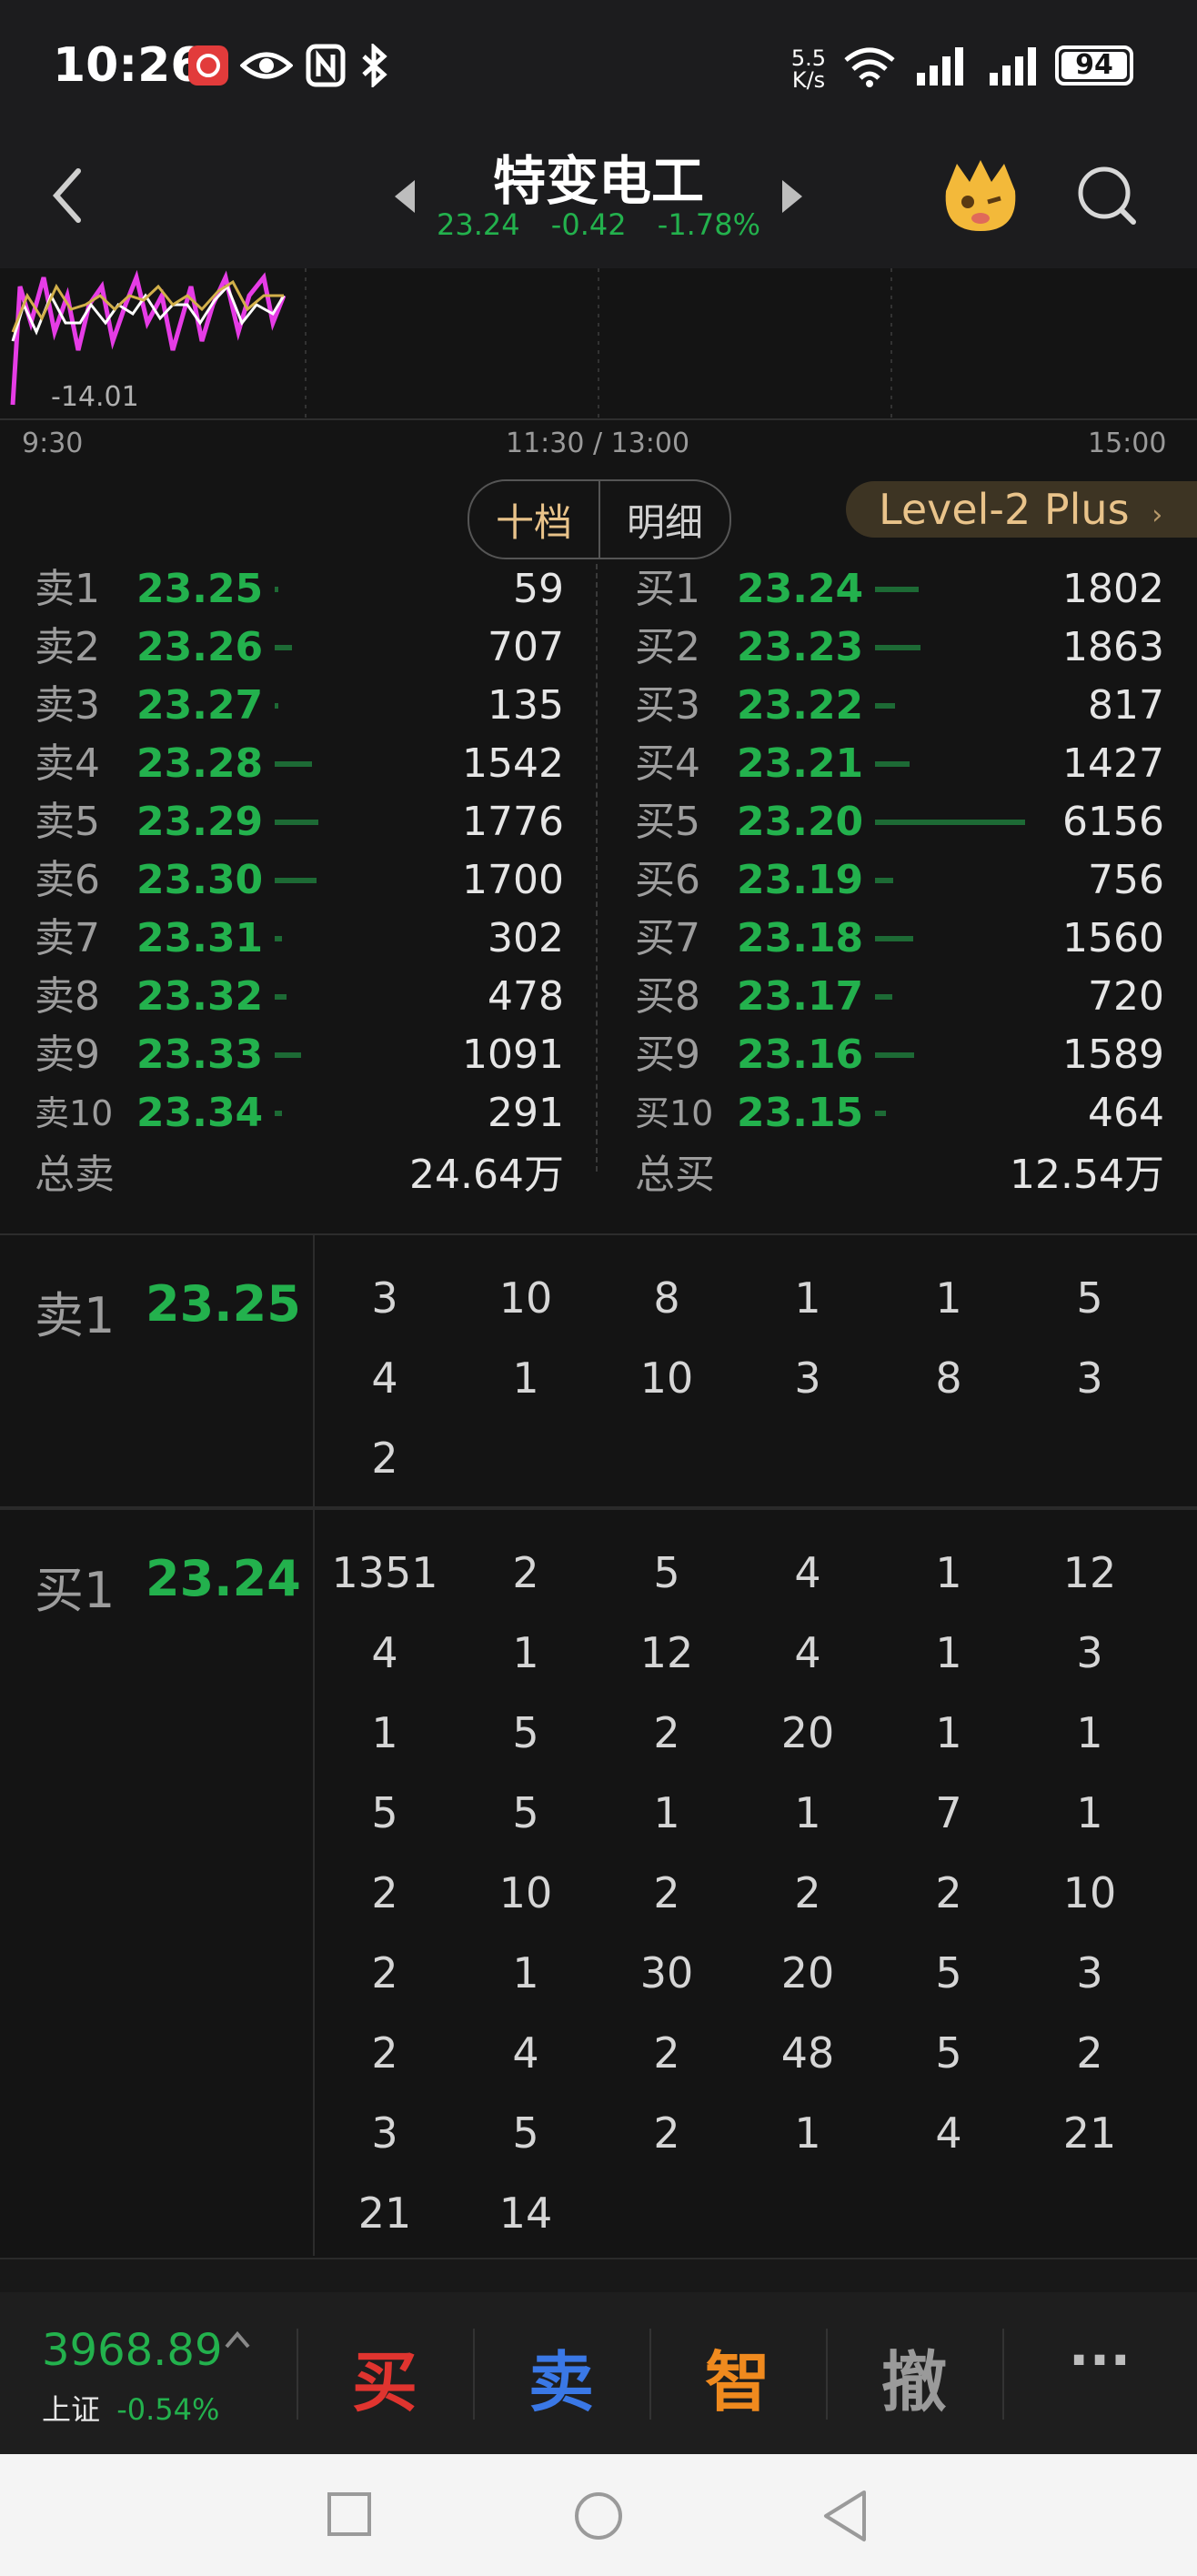  Describe the element at coordinates (200, 996) in the screenshot. I see `ask-level-price: 23.32` at that location.